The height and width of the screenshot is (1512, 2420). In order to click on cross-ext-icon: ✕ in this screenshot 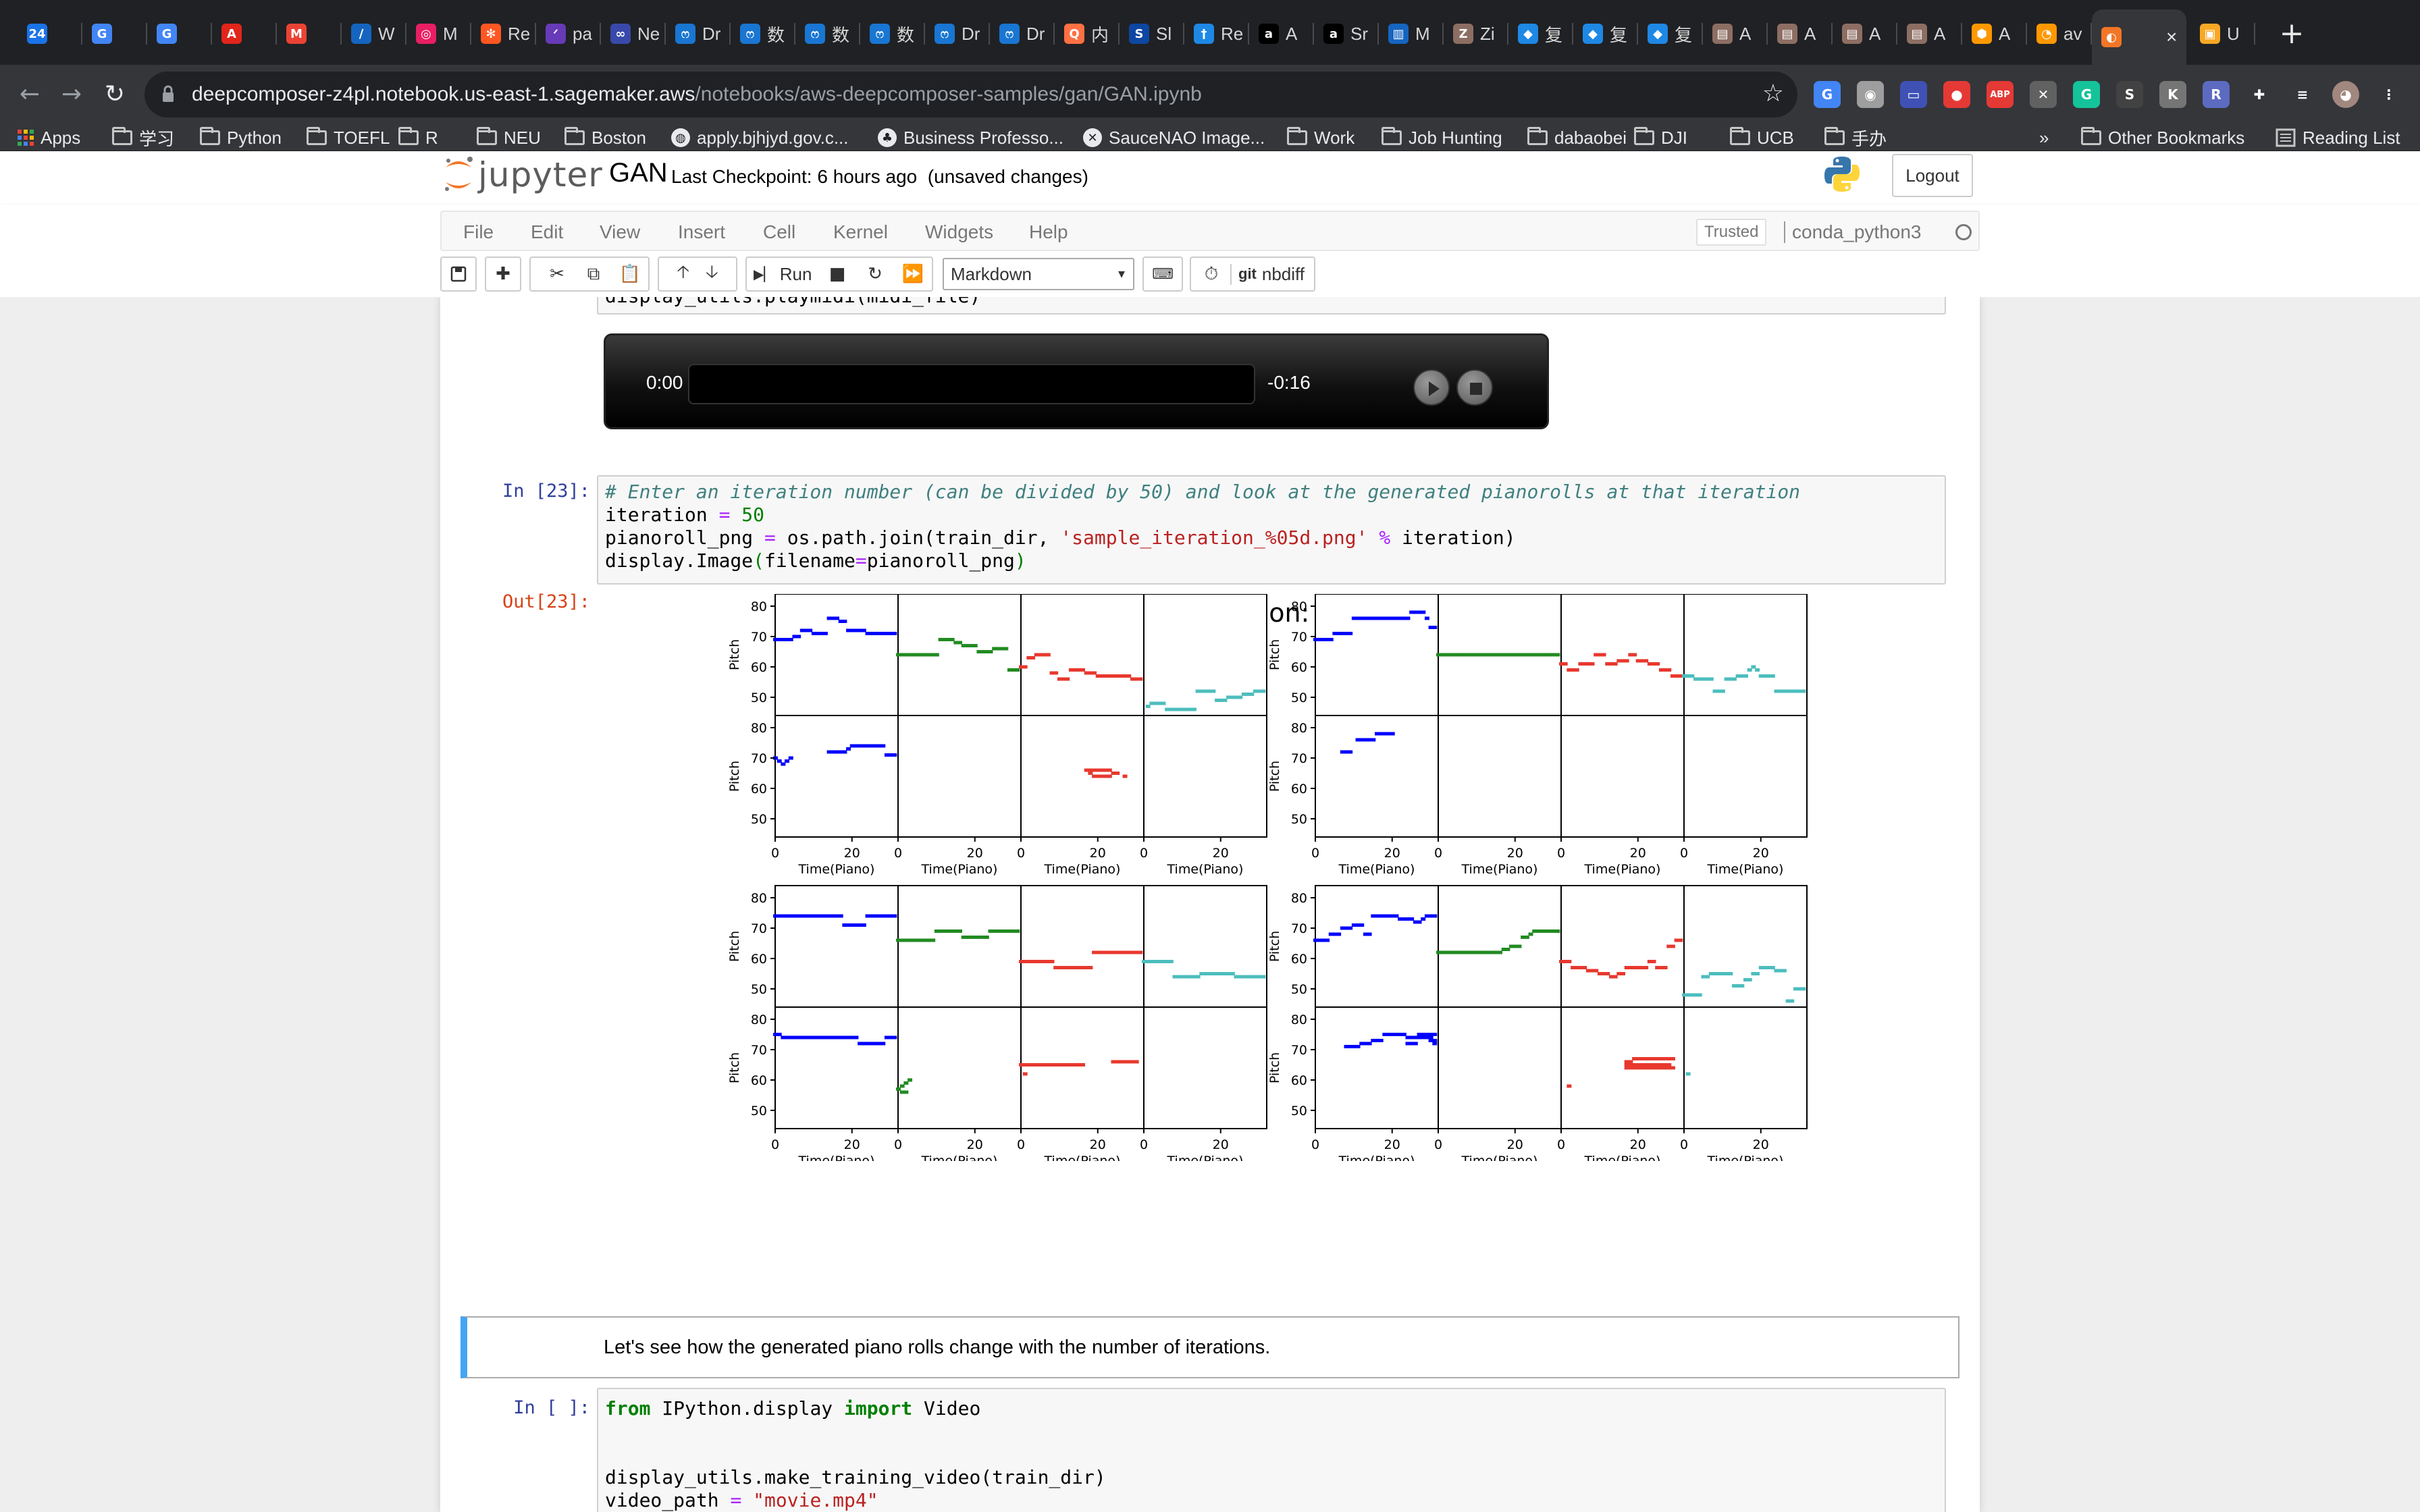, I will do `click(2043, 94)`.